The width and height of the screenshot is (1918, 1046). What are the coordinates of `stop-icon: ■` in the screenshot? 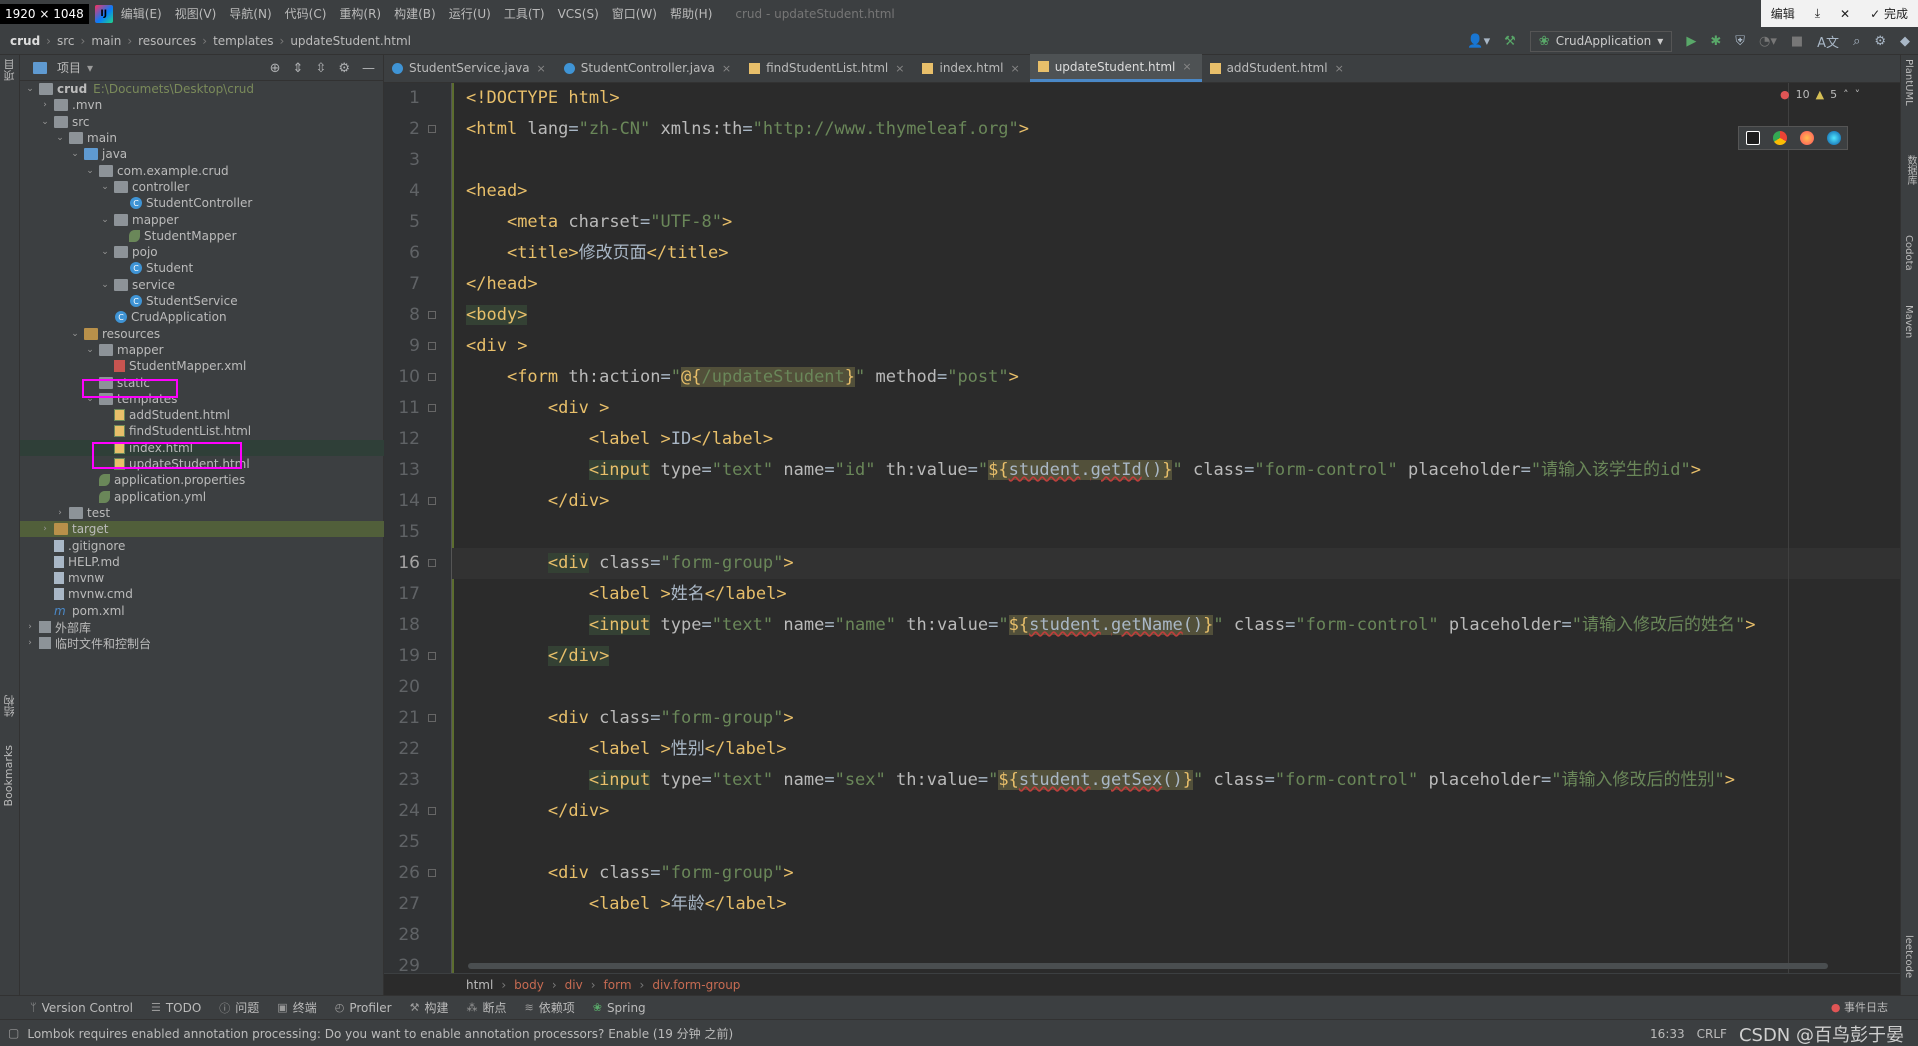 It's located at (1797, 41).